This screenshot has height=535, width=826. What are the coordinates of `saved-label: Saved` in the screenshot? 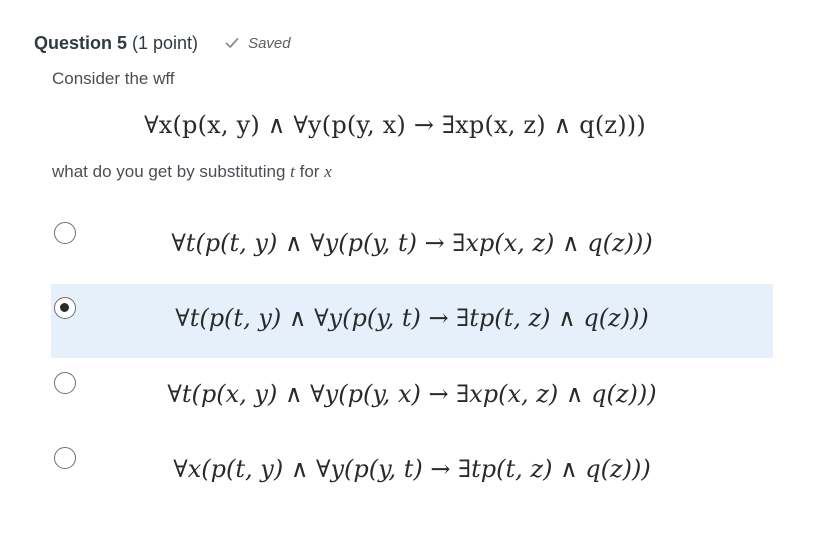 It's located at (269, 43).